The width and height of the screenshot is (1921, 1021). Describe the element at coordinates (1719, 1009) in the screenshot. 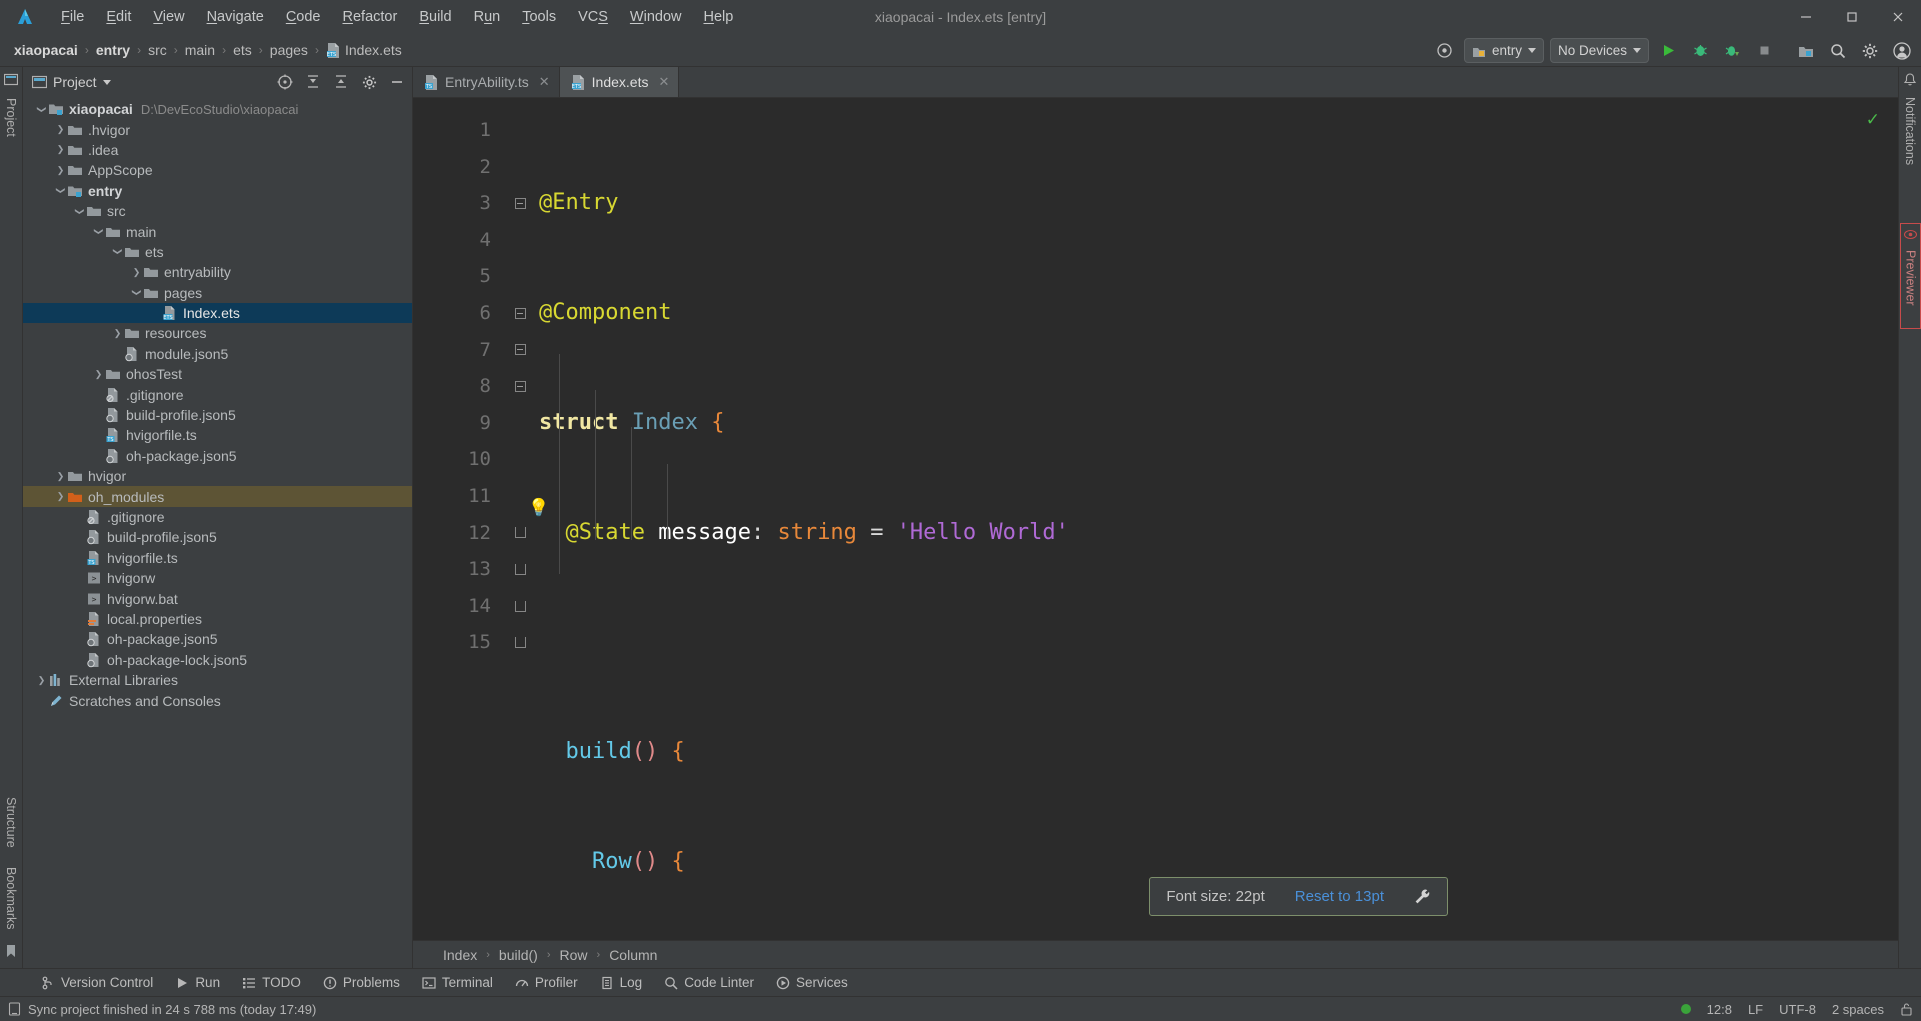

I see `caret-position: 12:8` at that location.